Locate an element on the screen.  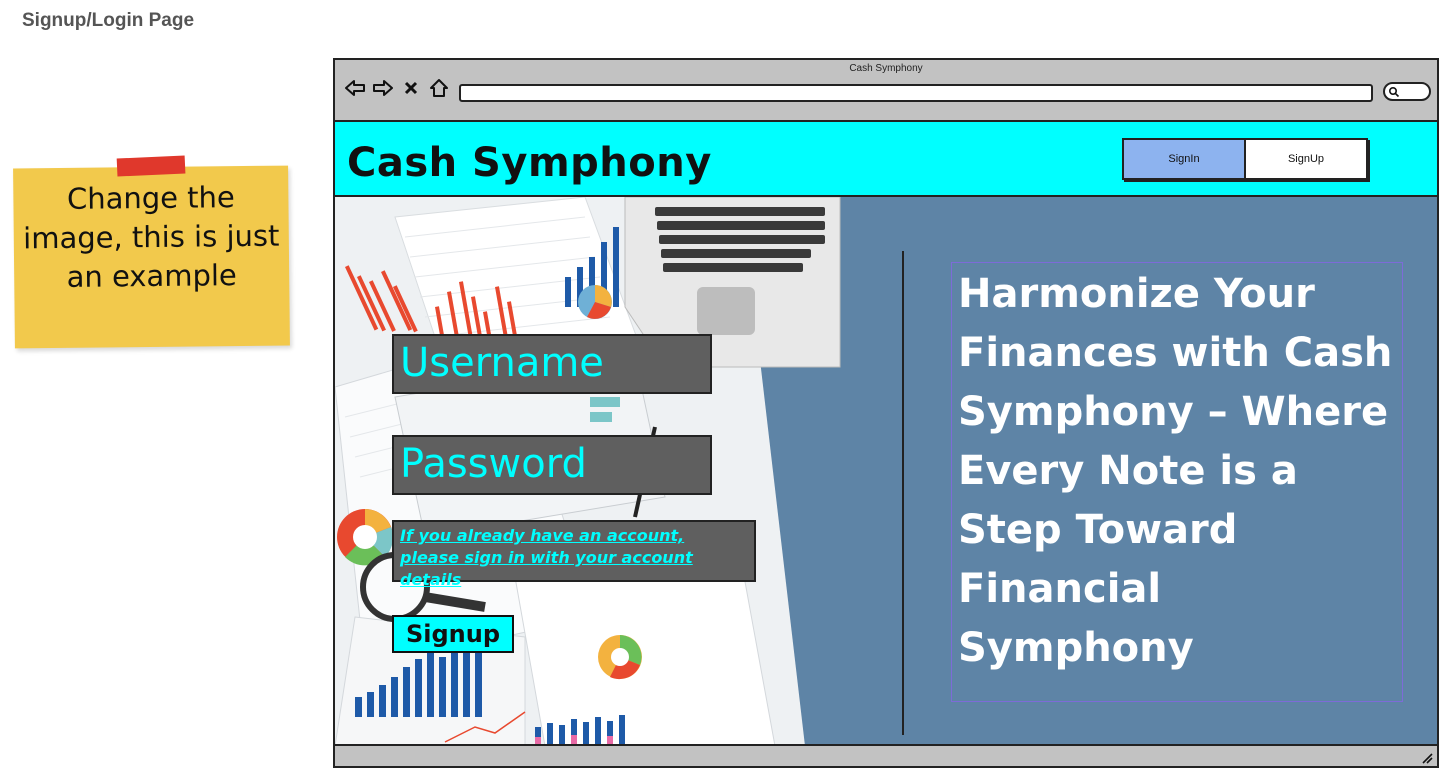
tab-signup: SignUp is located at coordinates (1306, 159).